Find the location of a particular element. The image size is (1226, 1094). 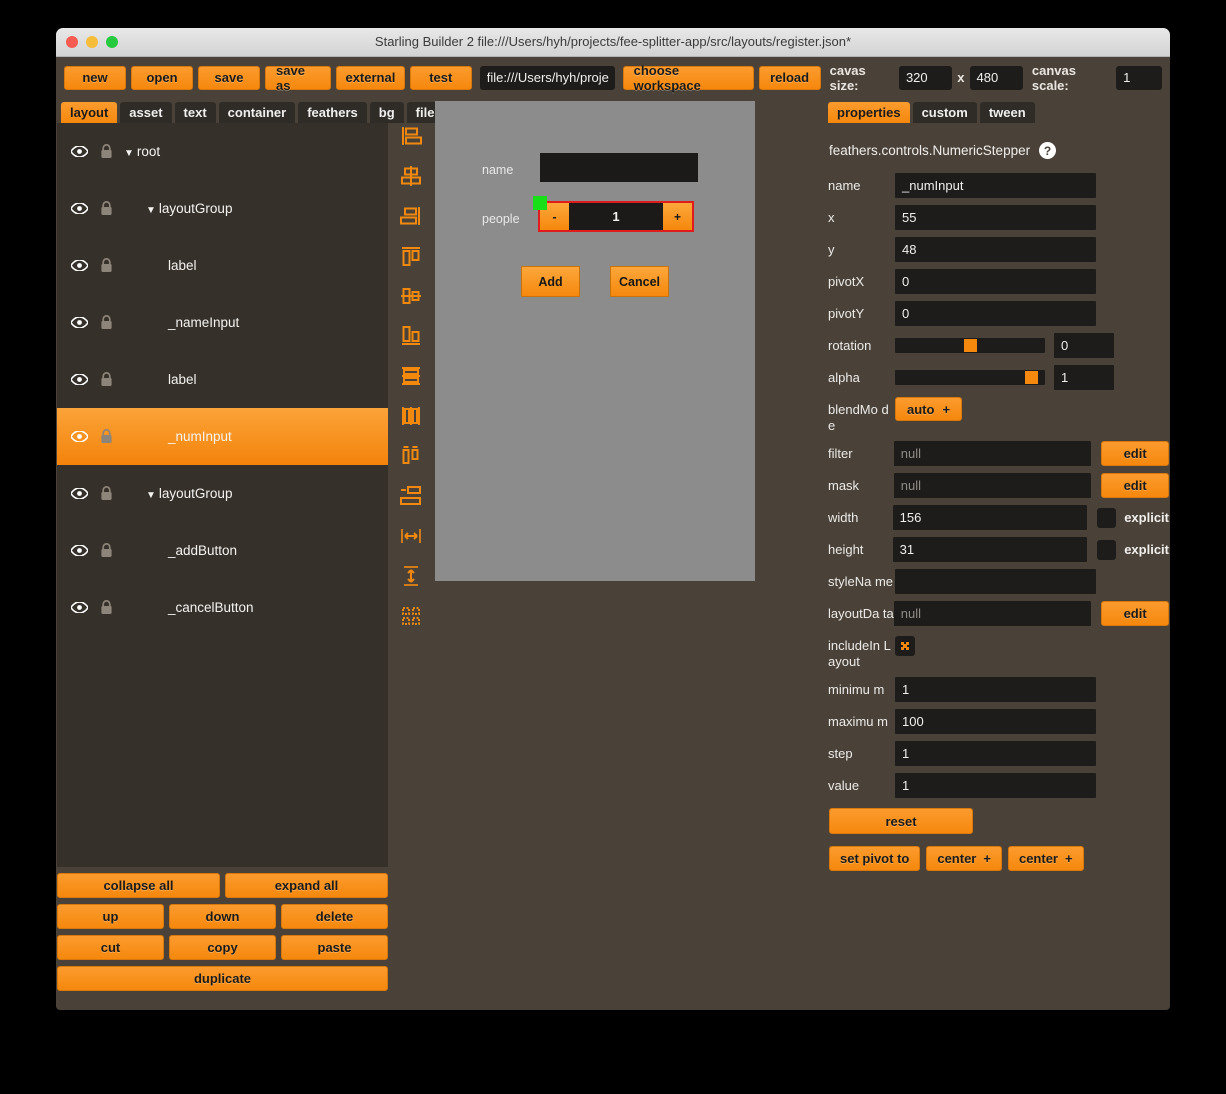

tab-tween: tween is located at coordinates (1007, 112).